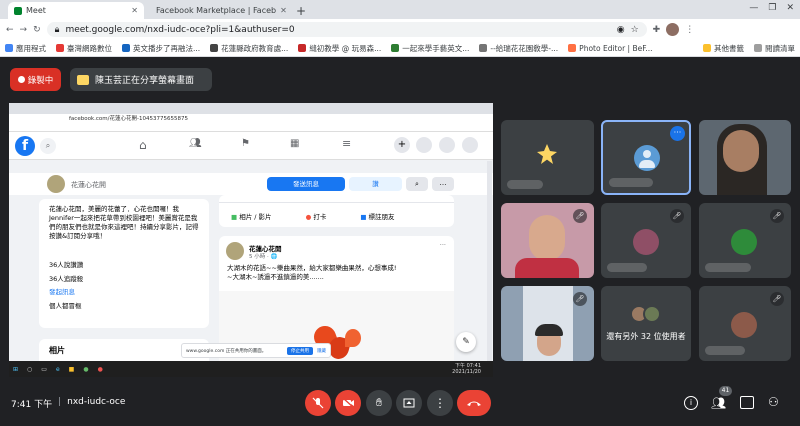 Image resolution: width=800 pixels, height=426 pixels. What do you see at coordinates (440, 403) in the screenshot?
I see `more-options-button: ⋮` at bounding box center [440, 403].